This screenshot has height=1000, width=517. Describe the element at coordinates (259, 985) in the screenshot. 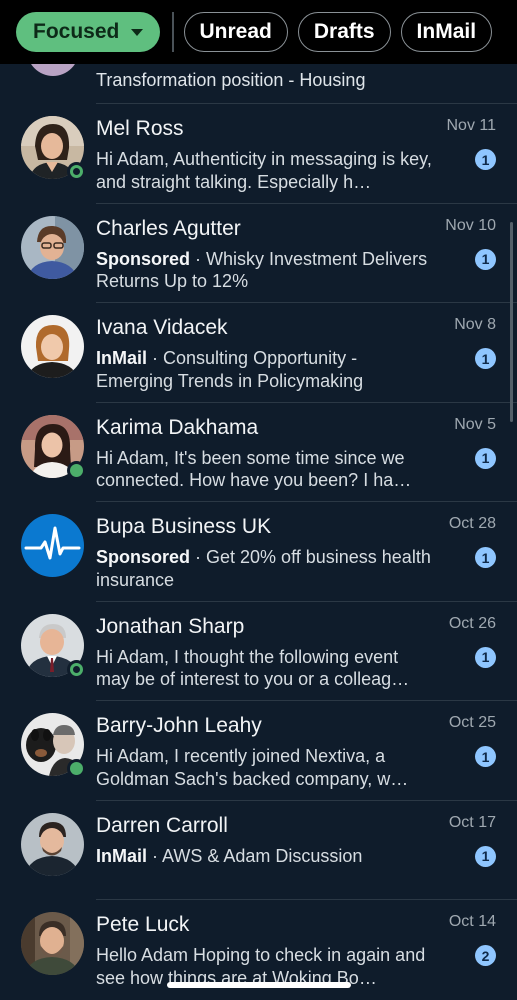

I see `home-indicator` at that location.